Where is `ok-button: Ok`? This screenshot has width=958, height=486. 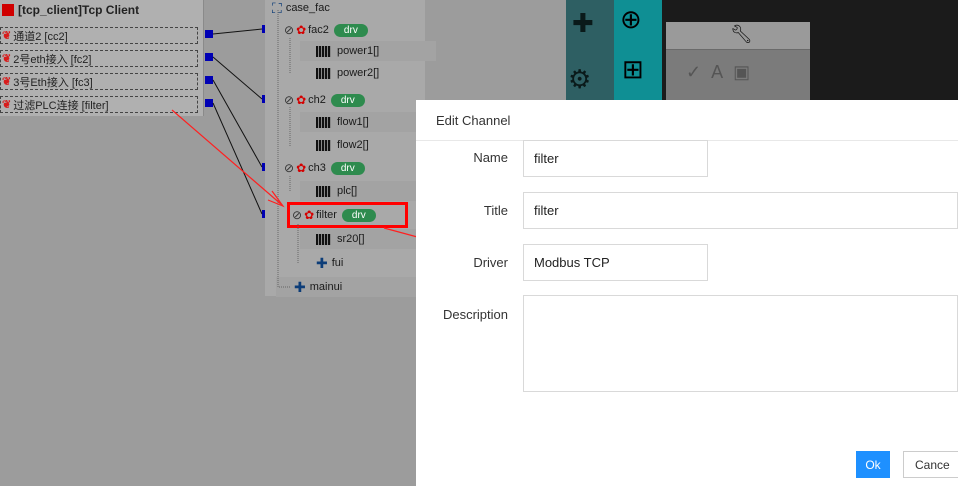
ok-button: Ok is located at coordinates (873, 464).